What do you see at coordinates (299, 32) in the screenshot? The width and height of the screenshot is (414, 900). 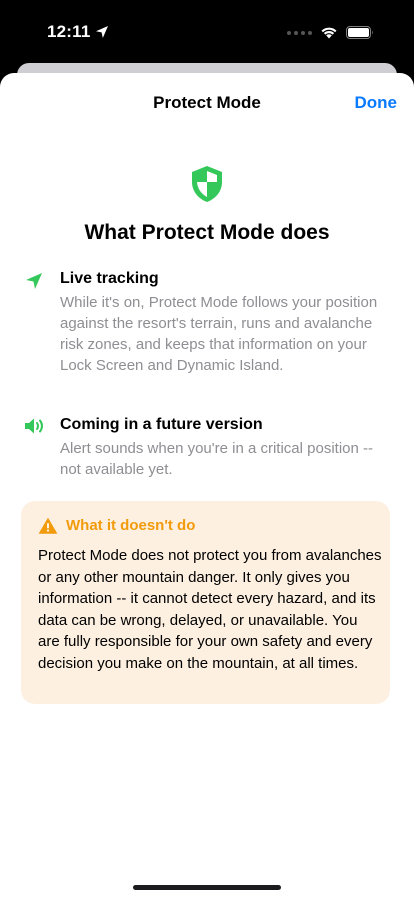 I see `cellular-signal-icon` at bounding box center [299, 32].